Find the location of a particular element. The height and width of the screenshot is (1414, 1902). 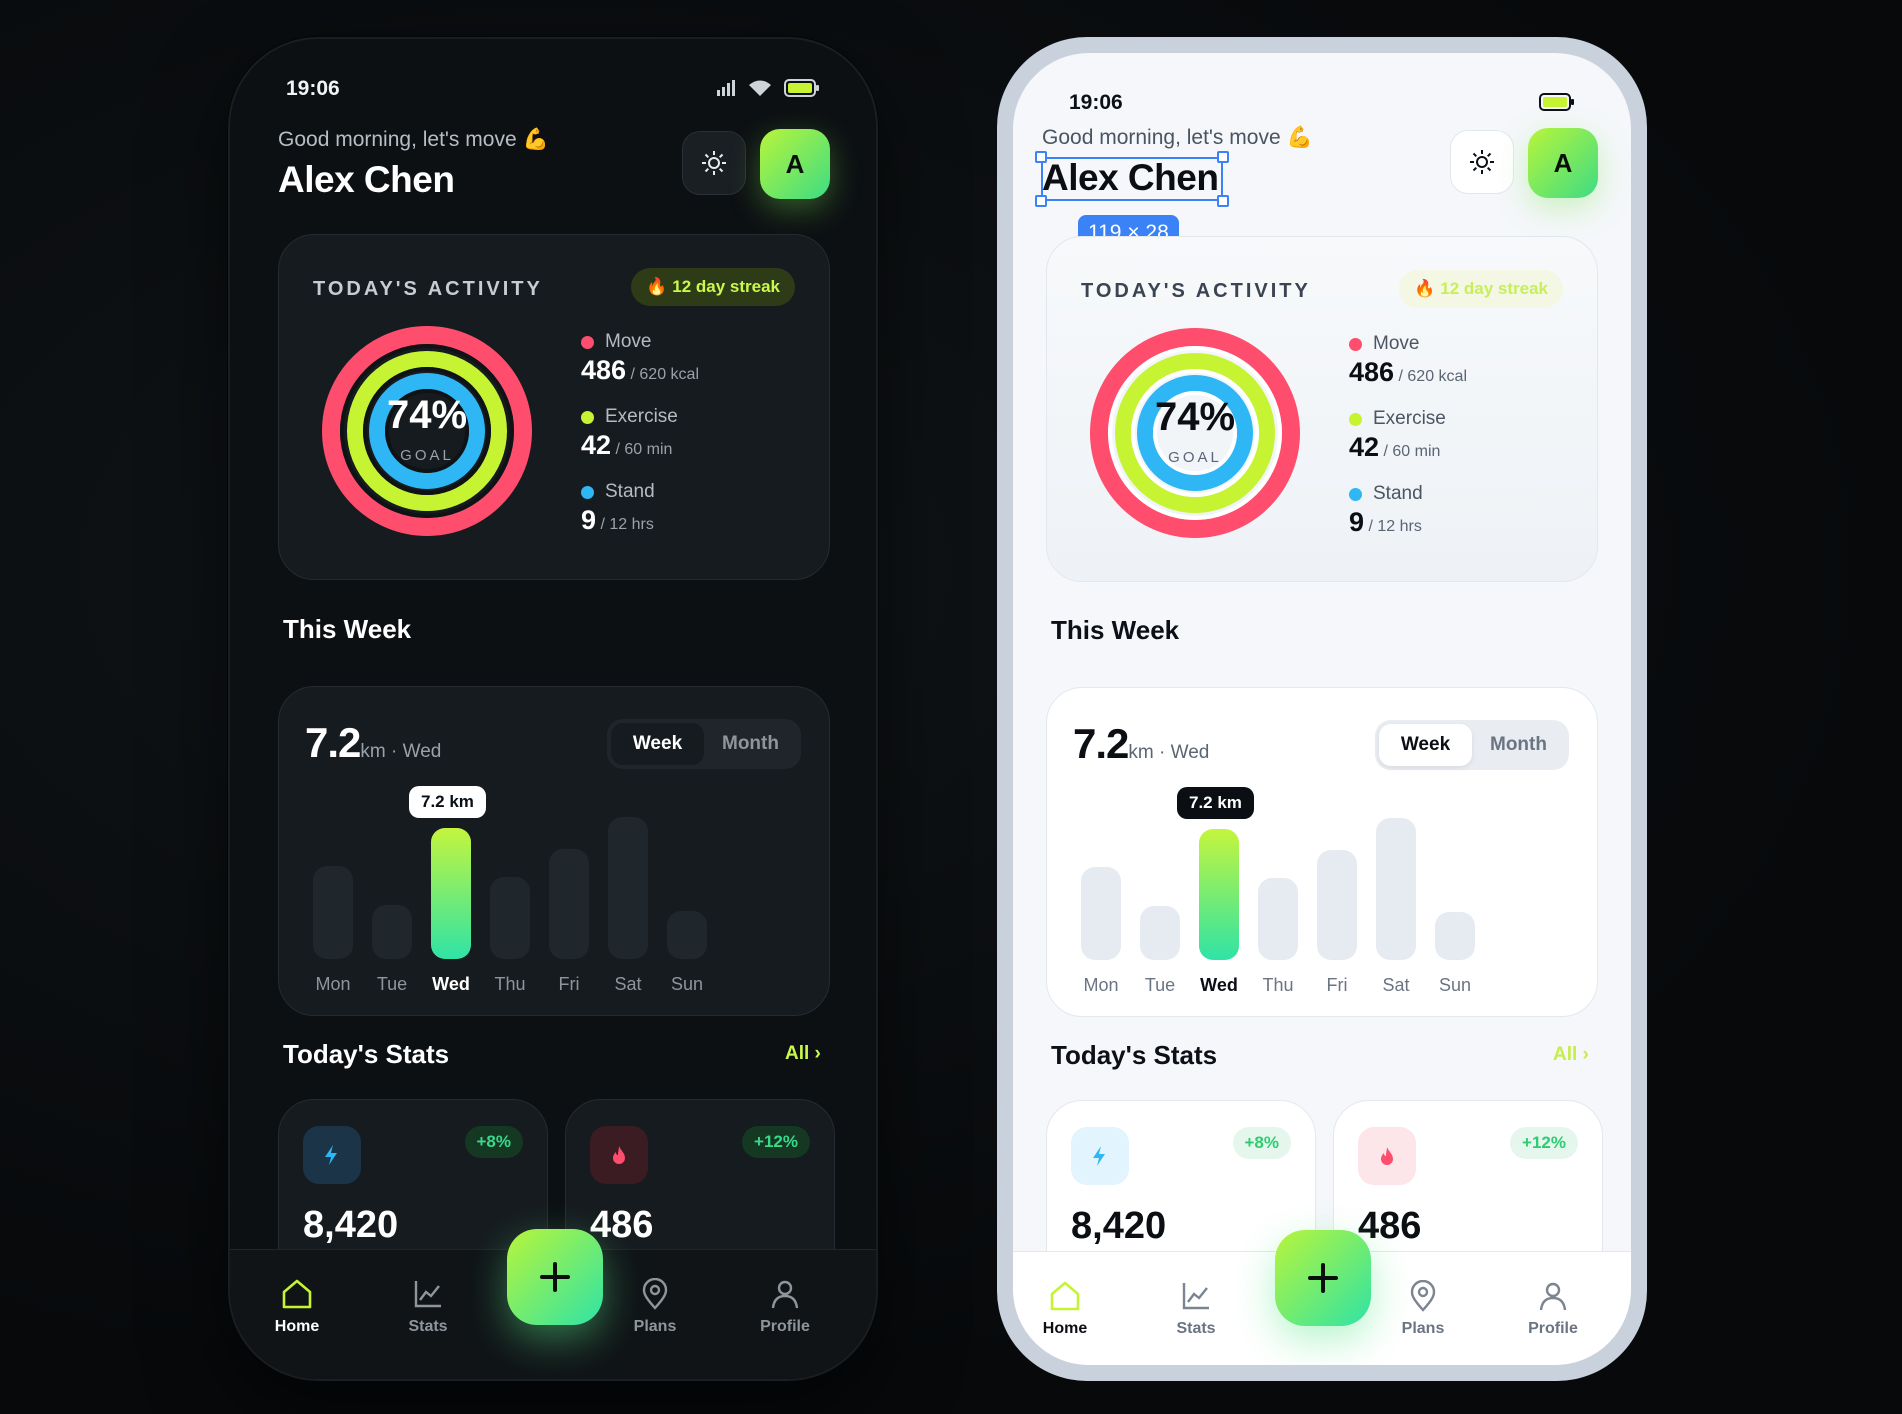

legend-move: Move 486 / 620 kcal is located at coordinates (1408, 360).